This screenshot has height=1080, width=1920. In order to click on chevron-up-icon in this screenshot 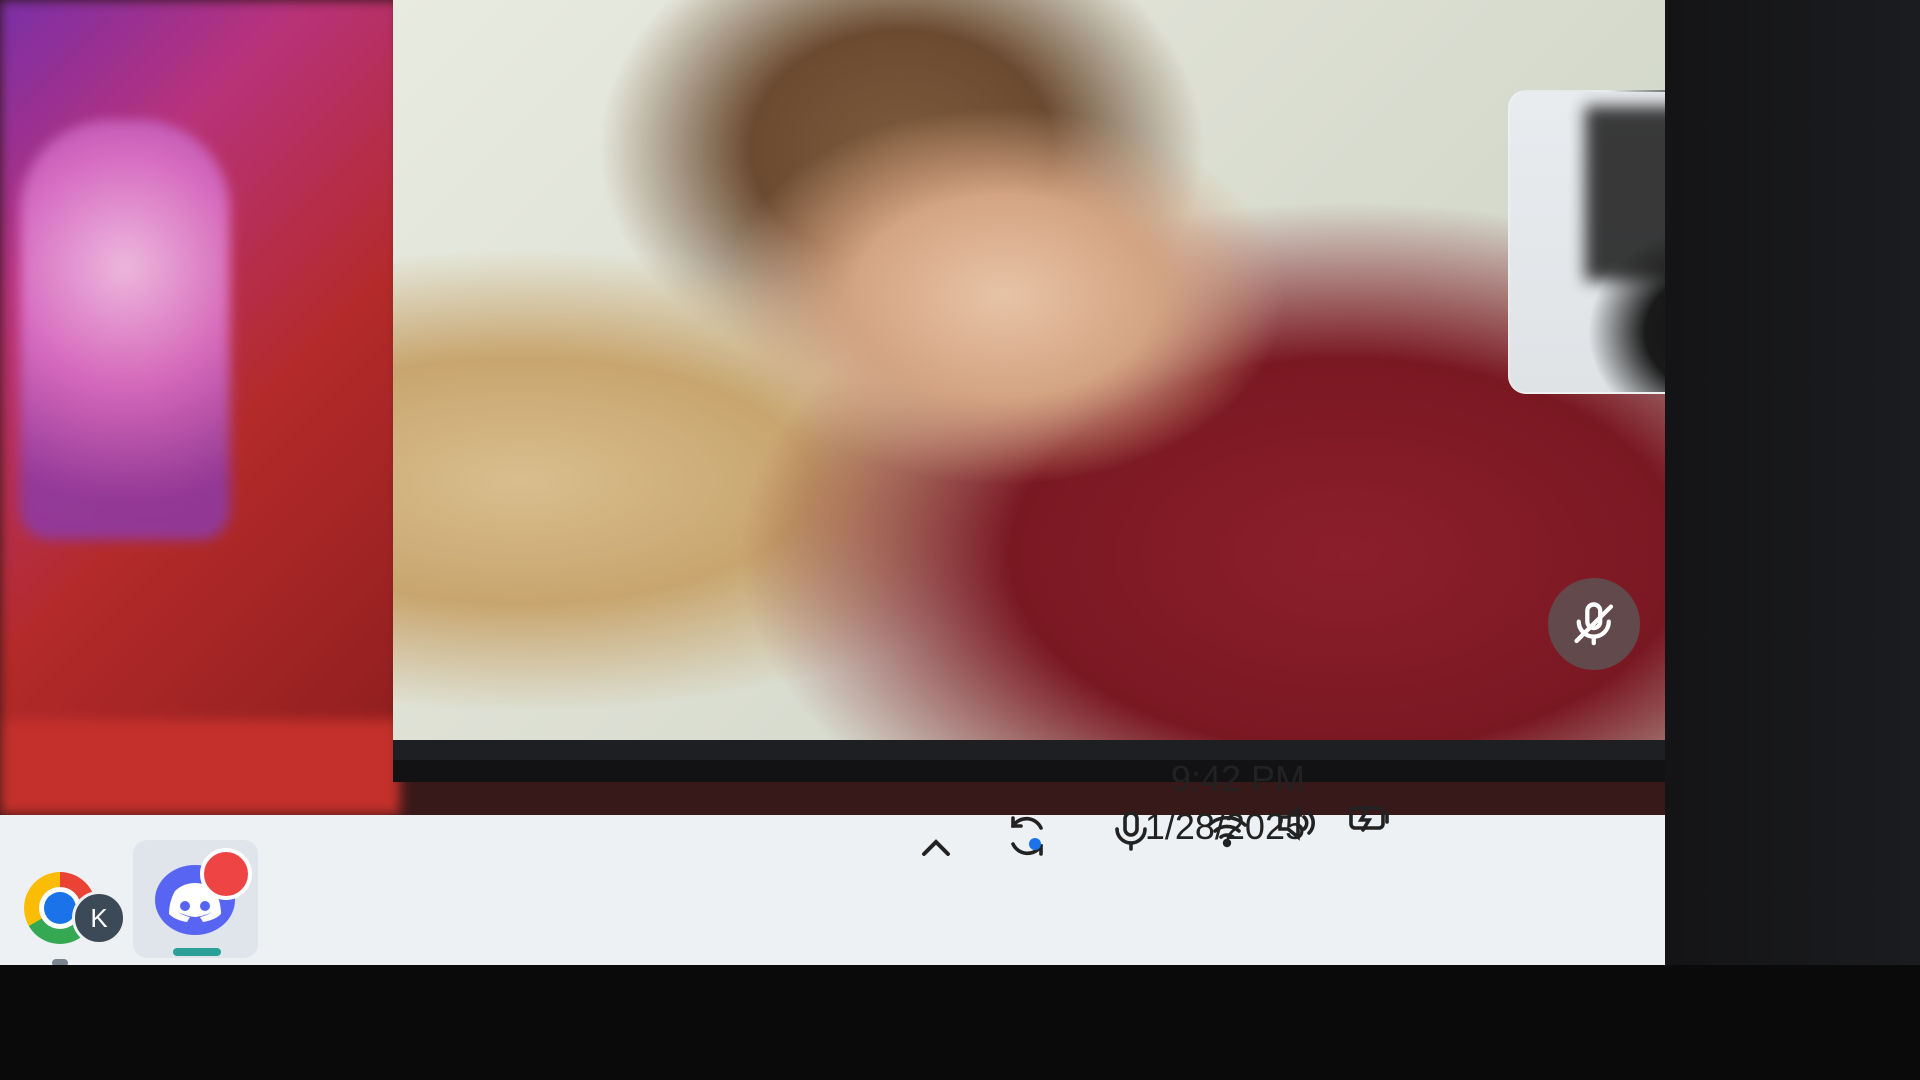, I will do `click(936, 848)`.